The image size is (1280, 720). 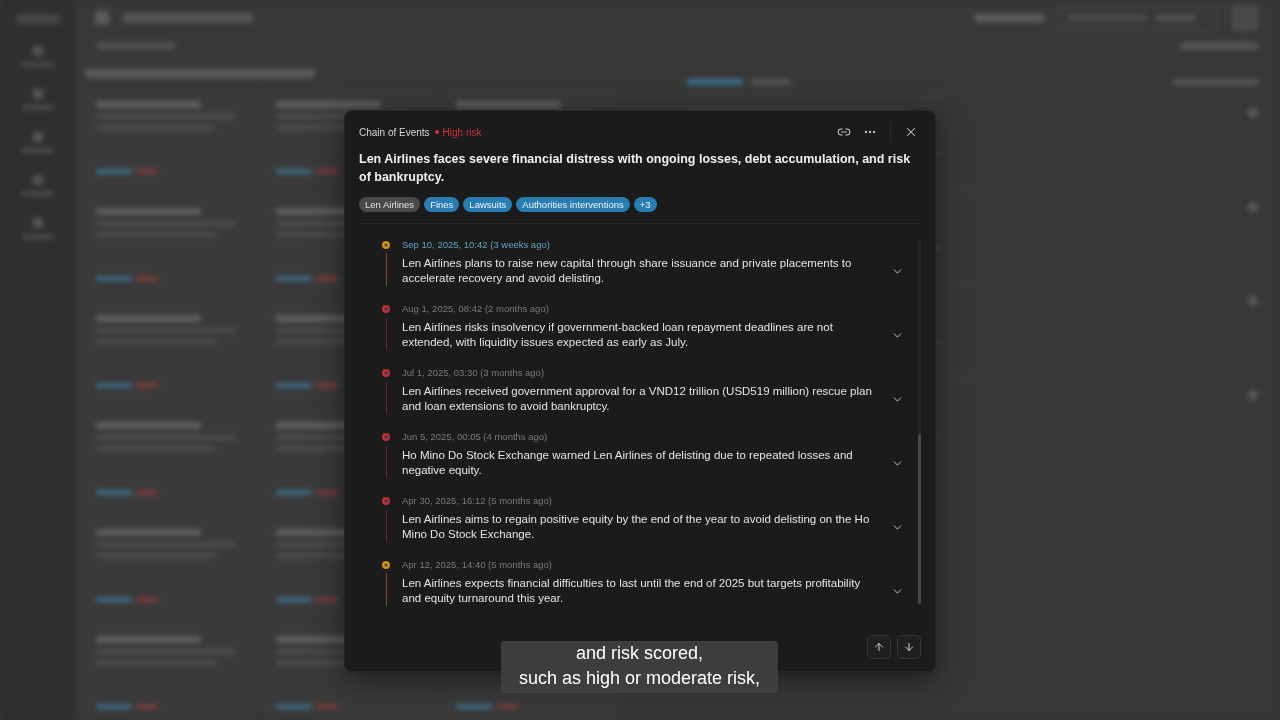 I want to click on arrow-down-icon, so click(x=909, y=647).